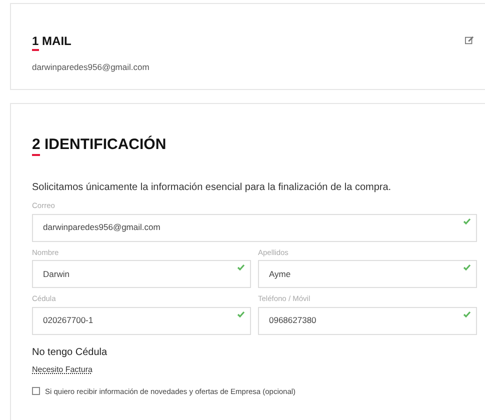 This screenshot has height=420, width=485. I want to click on section-heading: 2 IDENTIFICACIÓN, so click(99, 147).